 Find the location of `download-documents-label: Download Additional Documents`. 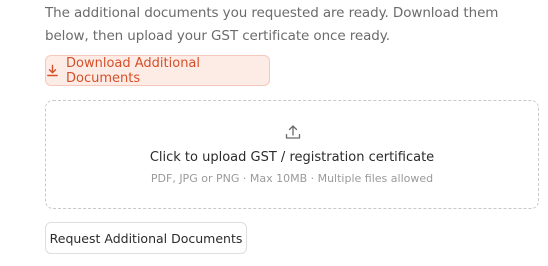

download-documents-label: Download Additional Documents is located at coordinates (133, 70).